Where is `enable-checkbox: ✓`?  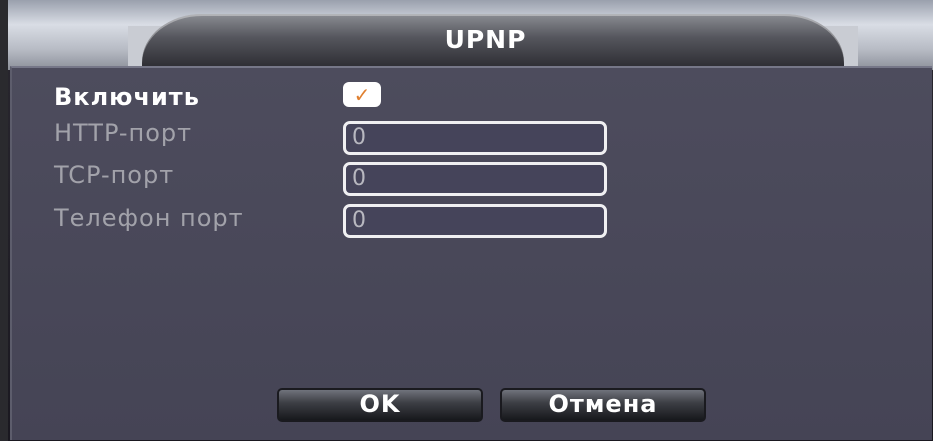
enable-checkbox: ✓ is located at coordinates (362, 94).